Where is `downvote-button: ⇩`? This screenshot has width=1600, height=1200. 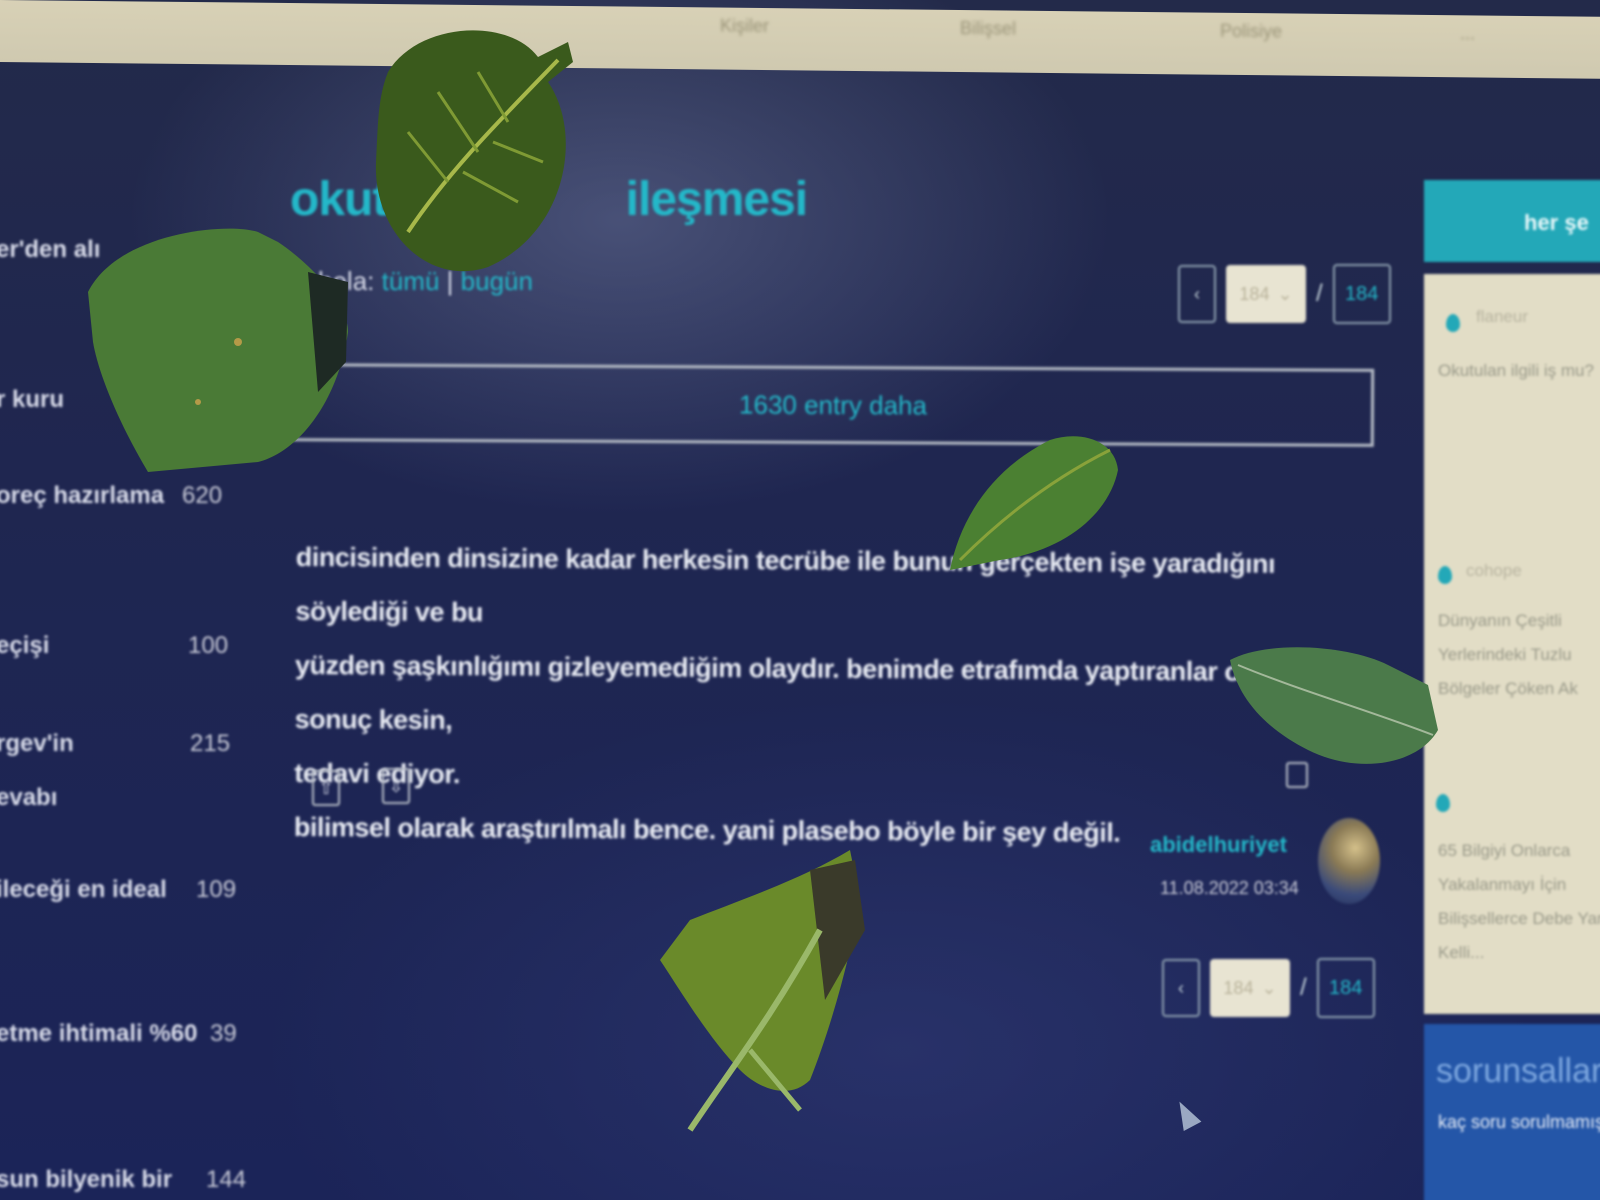
downvote-button: ⇩ is located at coordinates (396, 786).